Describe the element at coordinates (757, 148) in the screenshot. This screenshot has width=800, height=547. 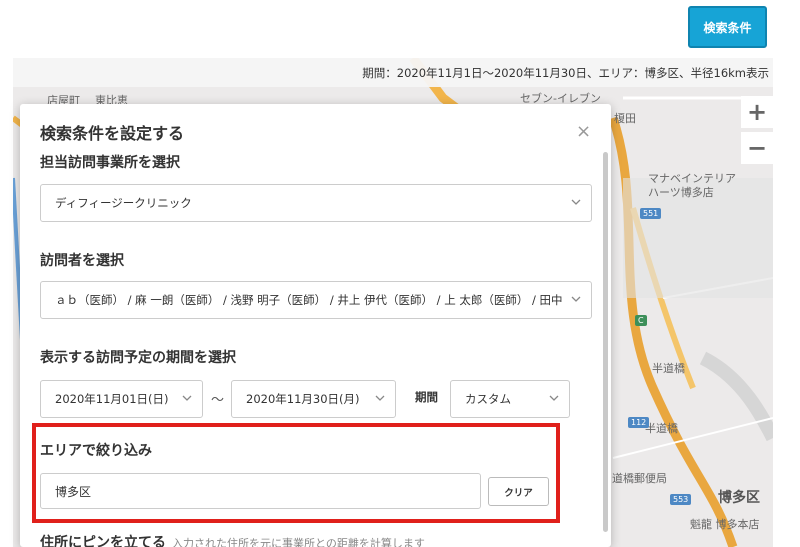
I see `zoom-out-button: −` at that location.